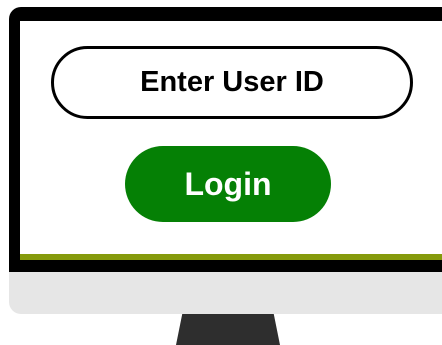  I want to click on login-button: Login, so click(228, 184).